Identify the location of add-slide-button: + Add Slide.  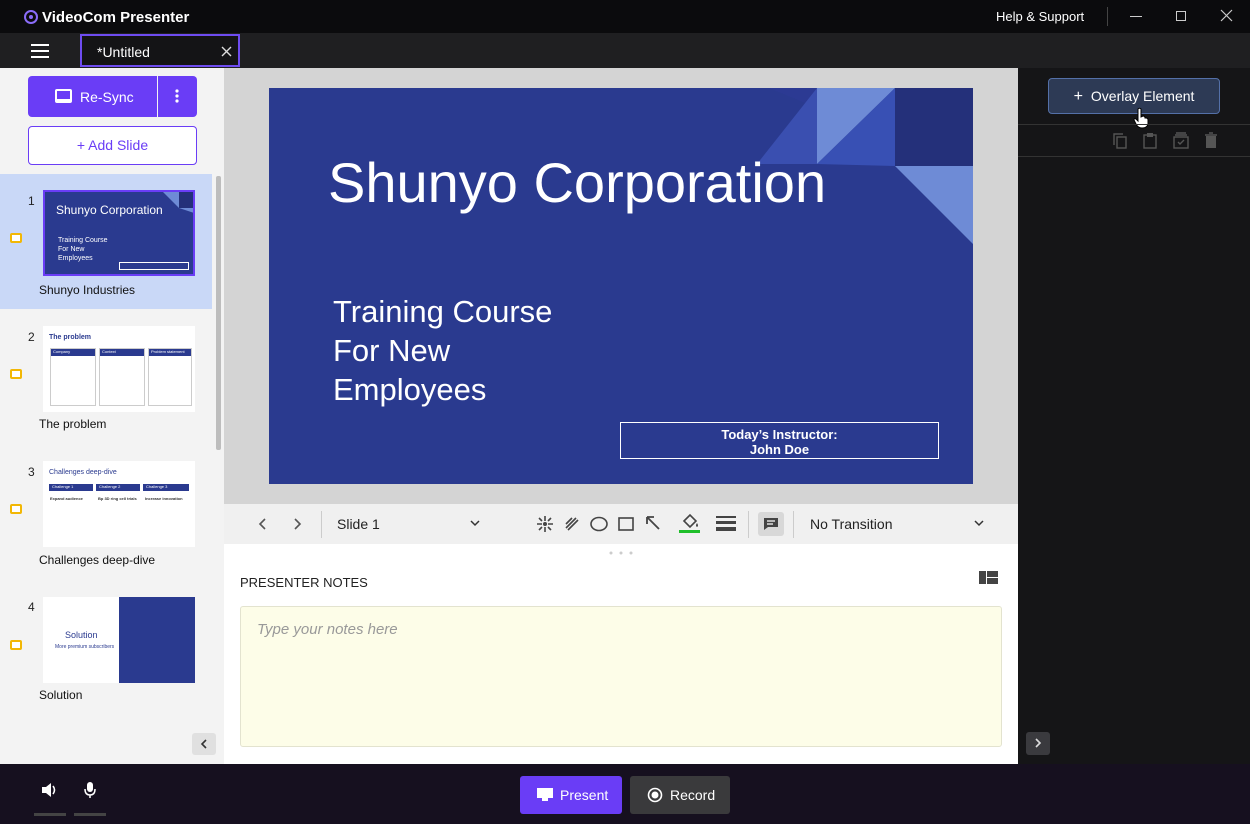
(112, 145).